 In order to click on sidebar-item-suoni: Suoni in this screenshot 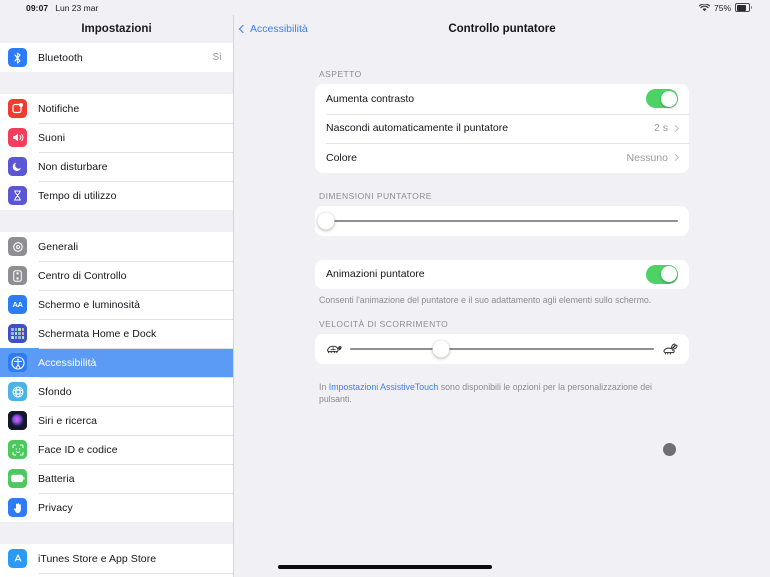, I will do `click(116, 137)`.